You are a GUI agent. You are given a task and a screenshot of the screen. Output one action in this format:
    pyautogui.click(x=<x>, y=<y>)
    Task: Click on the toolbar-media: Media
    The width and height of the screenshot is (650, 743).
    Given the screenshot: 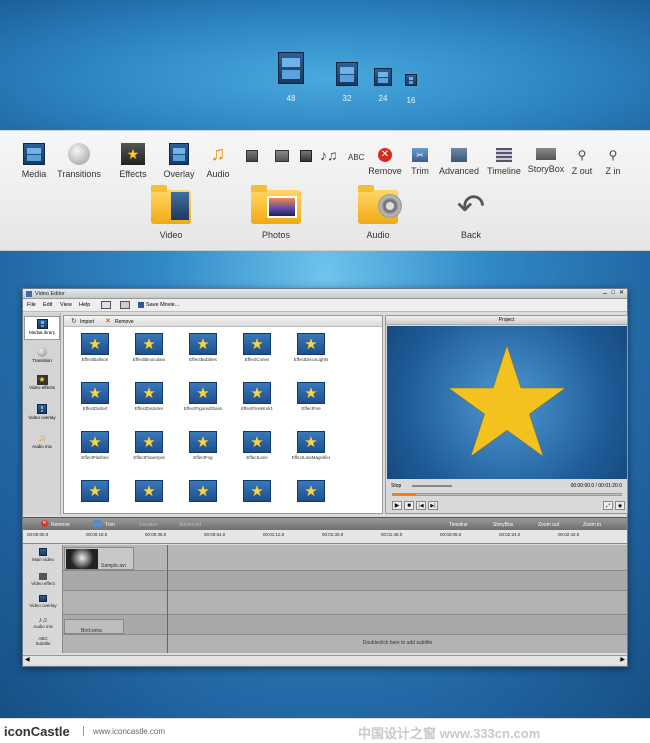 What is the action you would take?
    pyautogui.click(x=34, y=161)
    